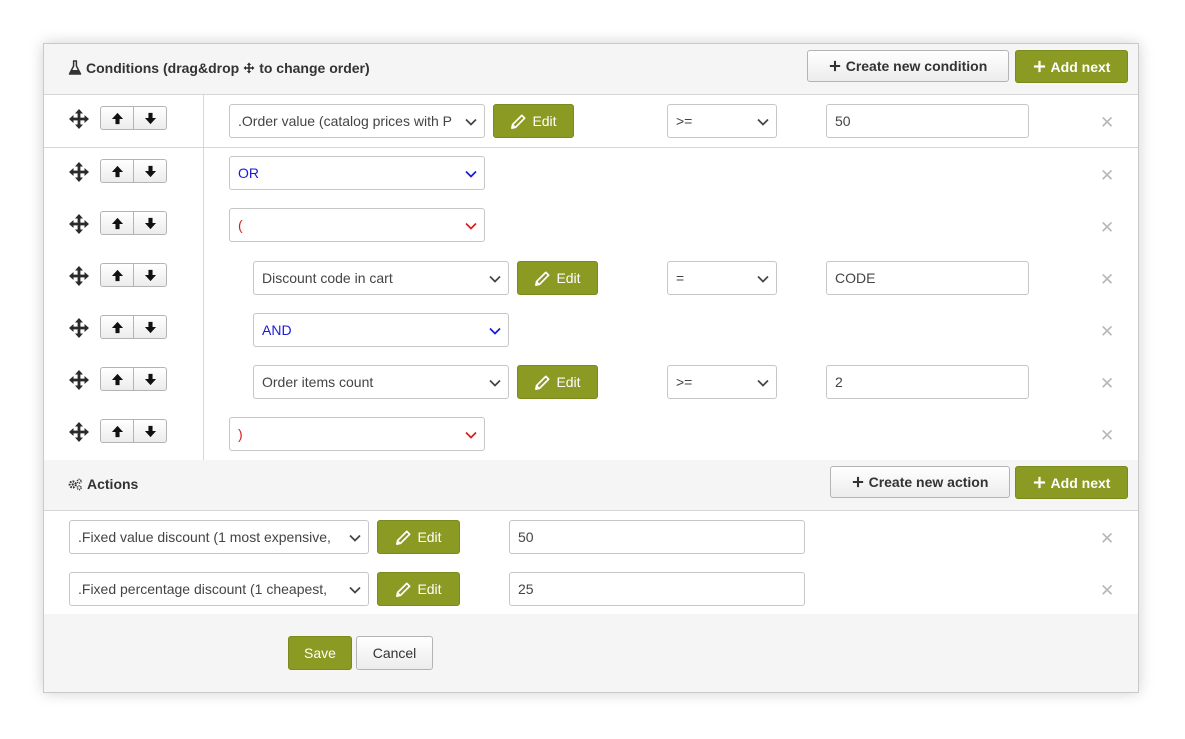 The width and height of the screenshot is (1185, 739). Describe the element at coordinates (204, 537) in the screenshot. I see `action-type-value: .Fixed value discount (1 most expensive,` at that location.